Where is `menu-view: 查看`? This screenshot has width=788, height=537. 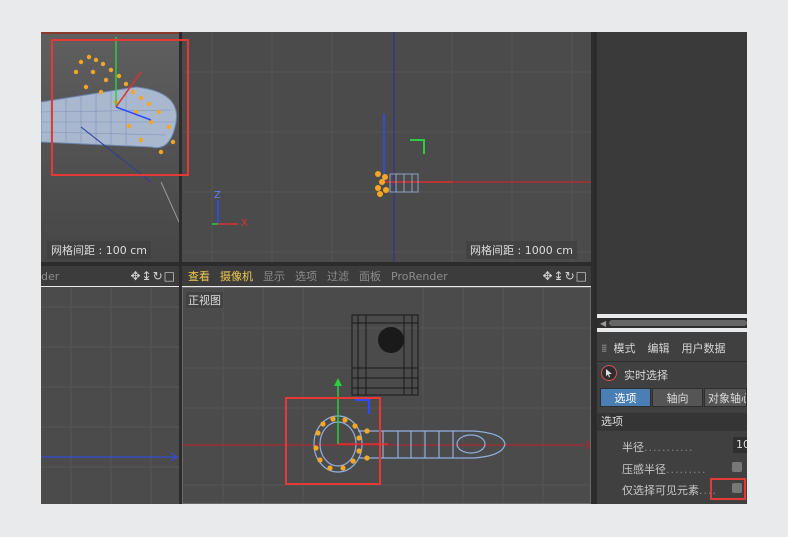
menu-view: 查看 is located at coordinates (199, 276).